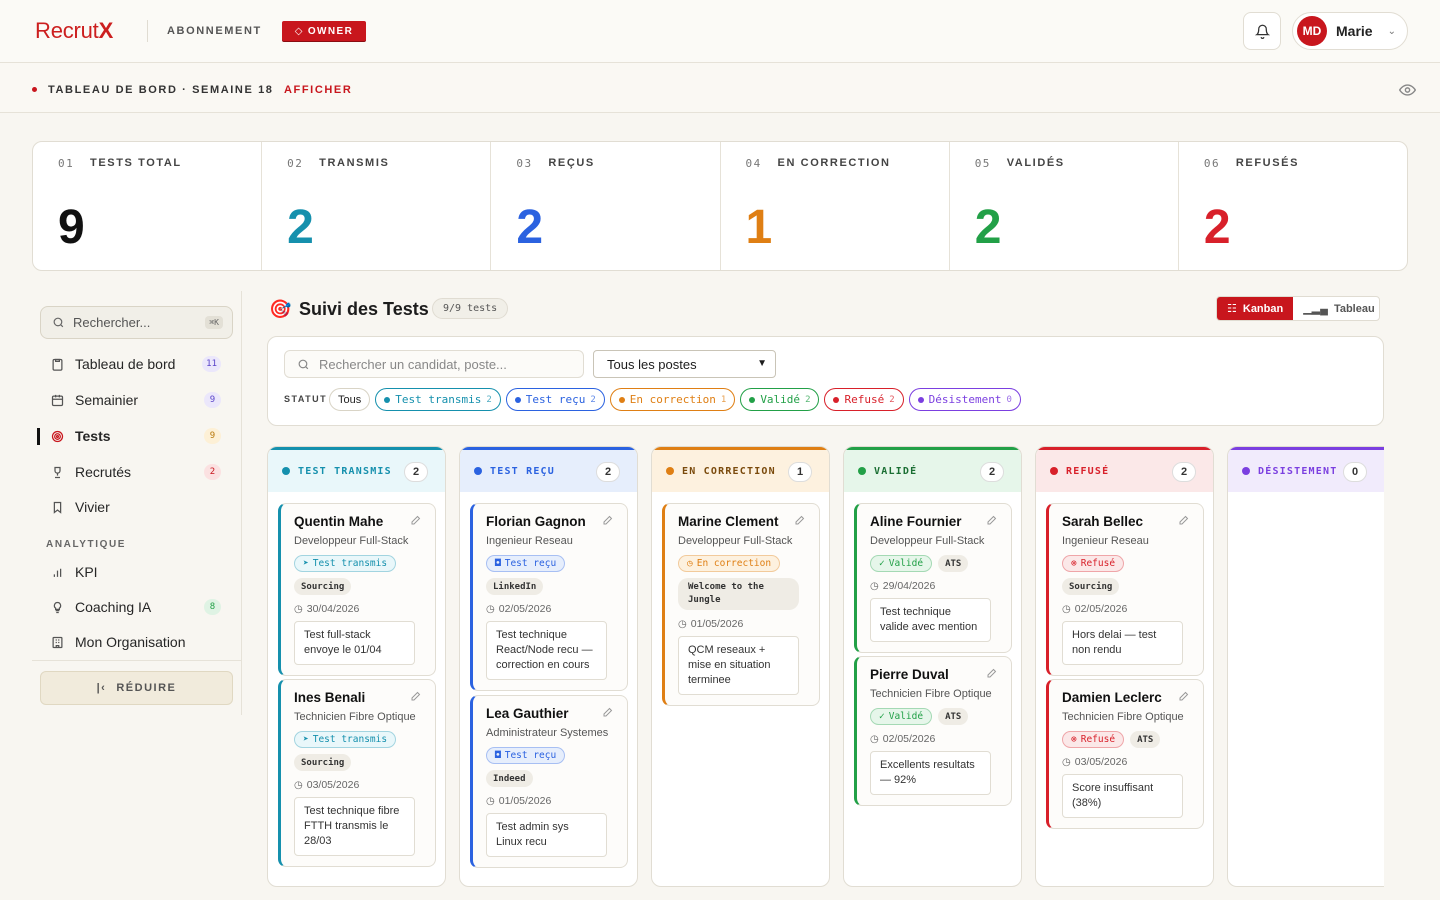  I want to click on sidebar-item-semainier: Semainier 9, so click(136, 400).